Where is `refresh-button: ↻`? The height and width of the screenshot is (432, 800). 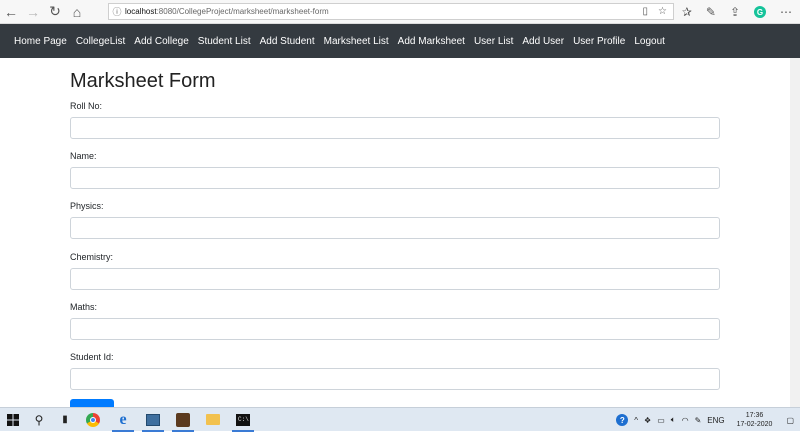
refresh-button: ↻ is located at coordinates (55, 12).